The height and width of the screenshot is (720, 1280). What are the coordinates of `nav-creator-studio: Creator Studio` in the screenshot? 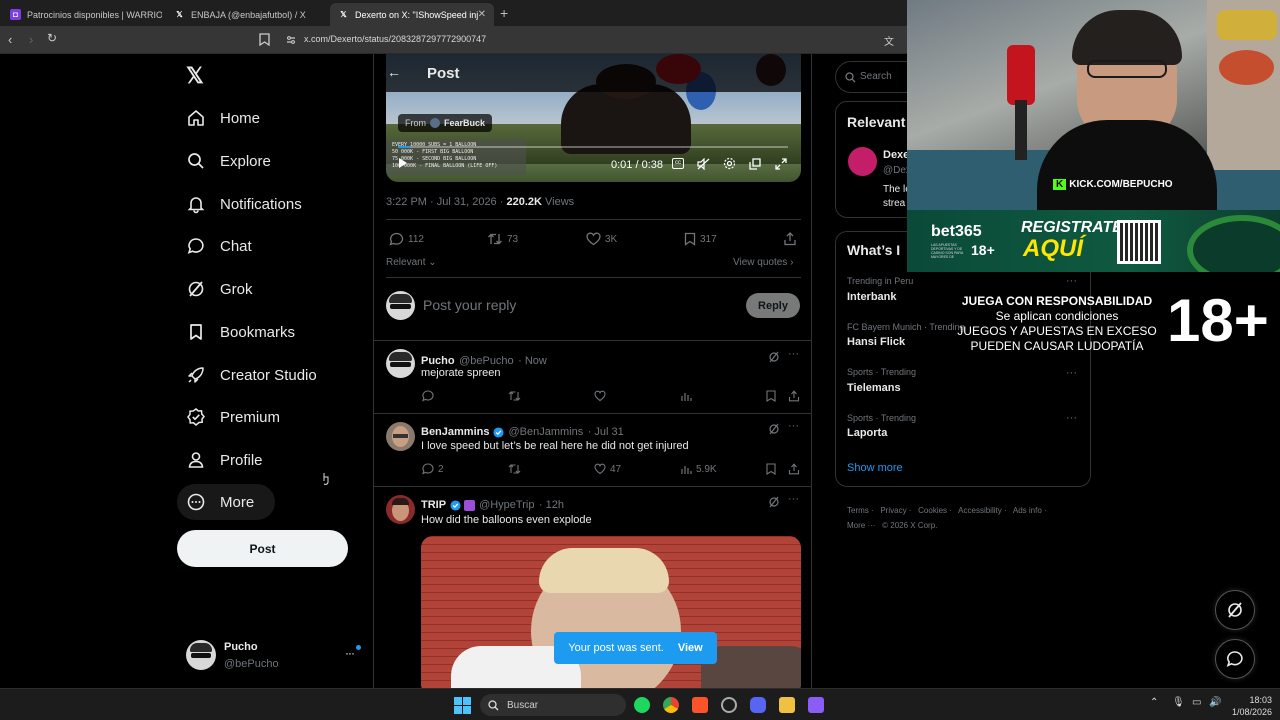 It's located at (251, 375).